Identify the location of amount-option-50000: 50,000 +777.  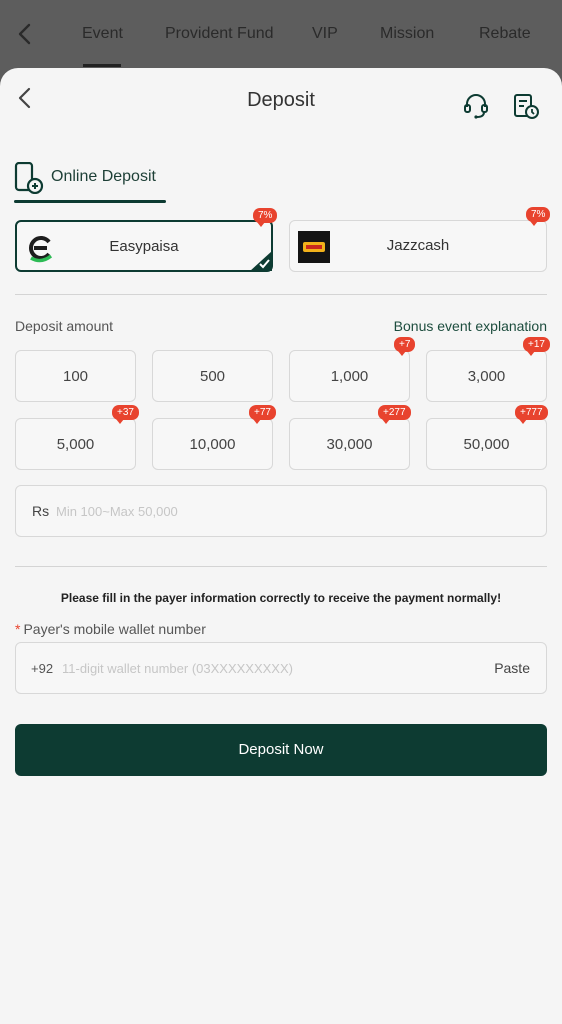
(487, 437).